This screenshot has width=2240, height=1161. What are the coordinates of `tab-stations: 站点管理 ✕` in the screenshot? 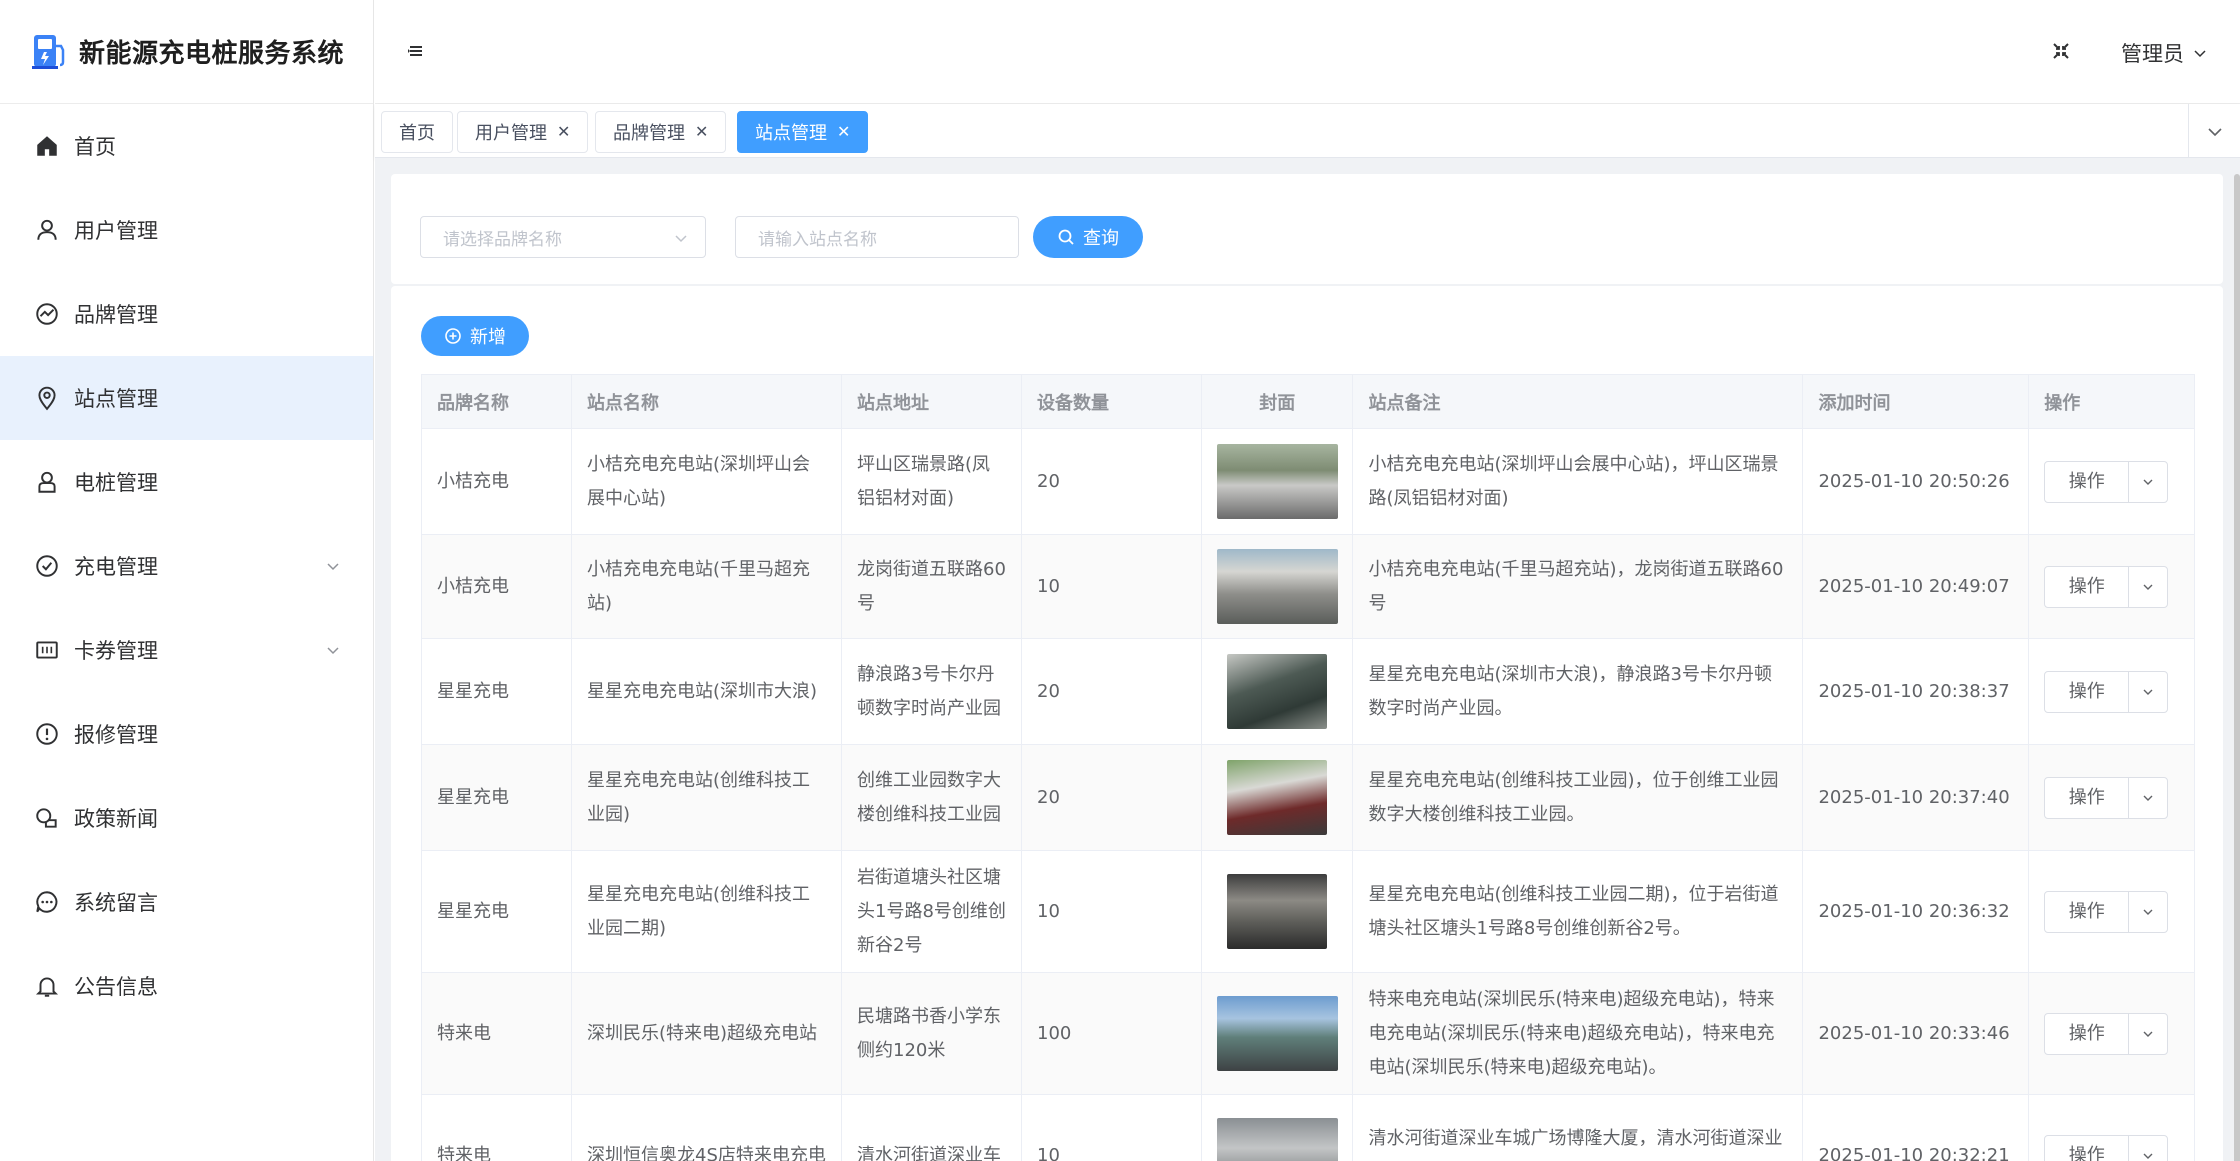 It's located at (803, 132).